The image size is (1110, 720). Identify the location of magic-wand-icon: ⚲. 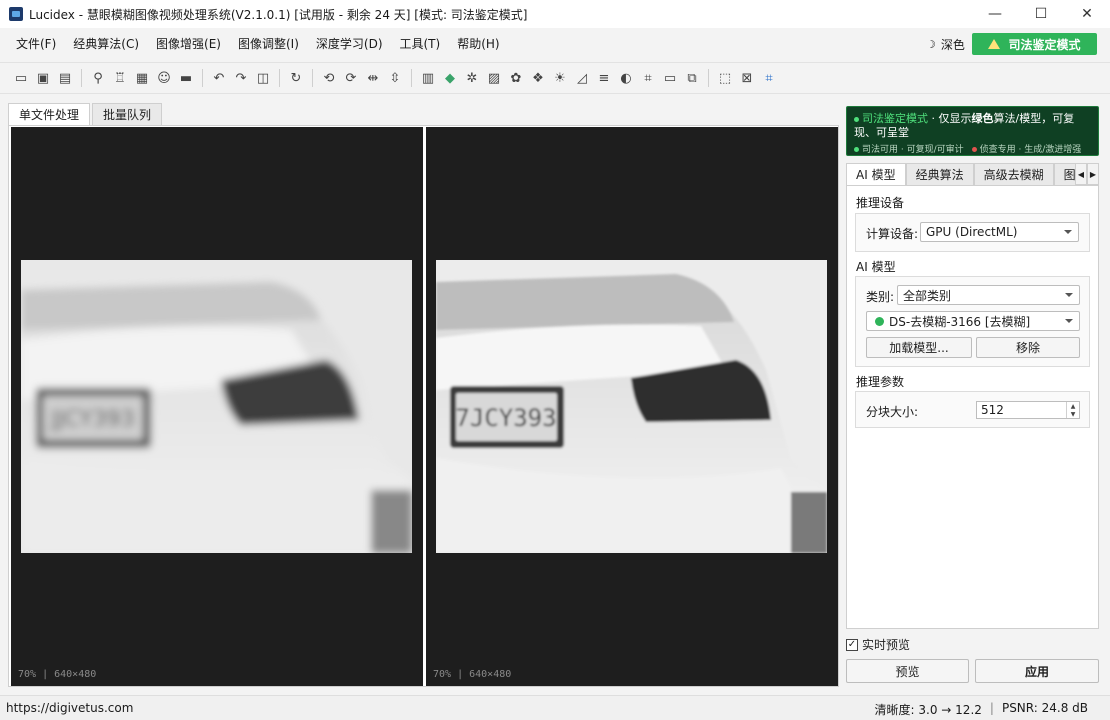
(98, 78).